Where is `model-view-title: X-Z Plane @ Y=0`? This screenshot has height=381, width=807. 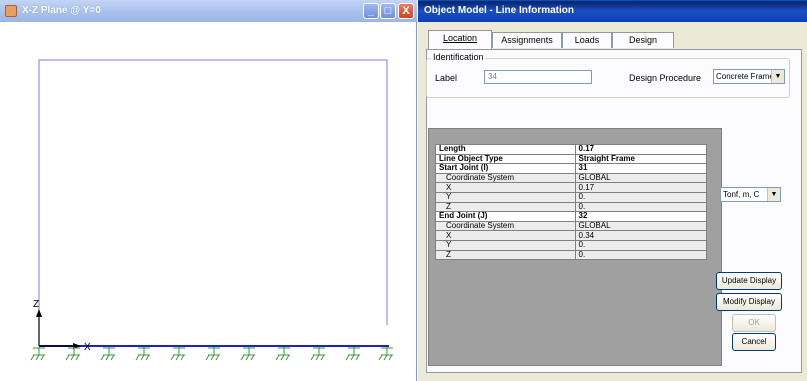 model-view-title: X-Z Plane @ Y=0 is located at coordinates (61, 10).